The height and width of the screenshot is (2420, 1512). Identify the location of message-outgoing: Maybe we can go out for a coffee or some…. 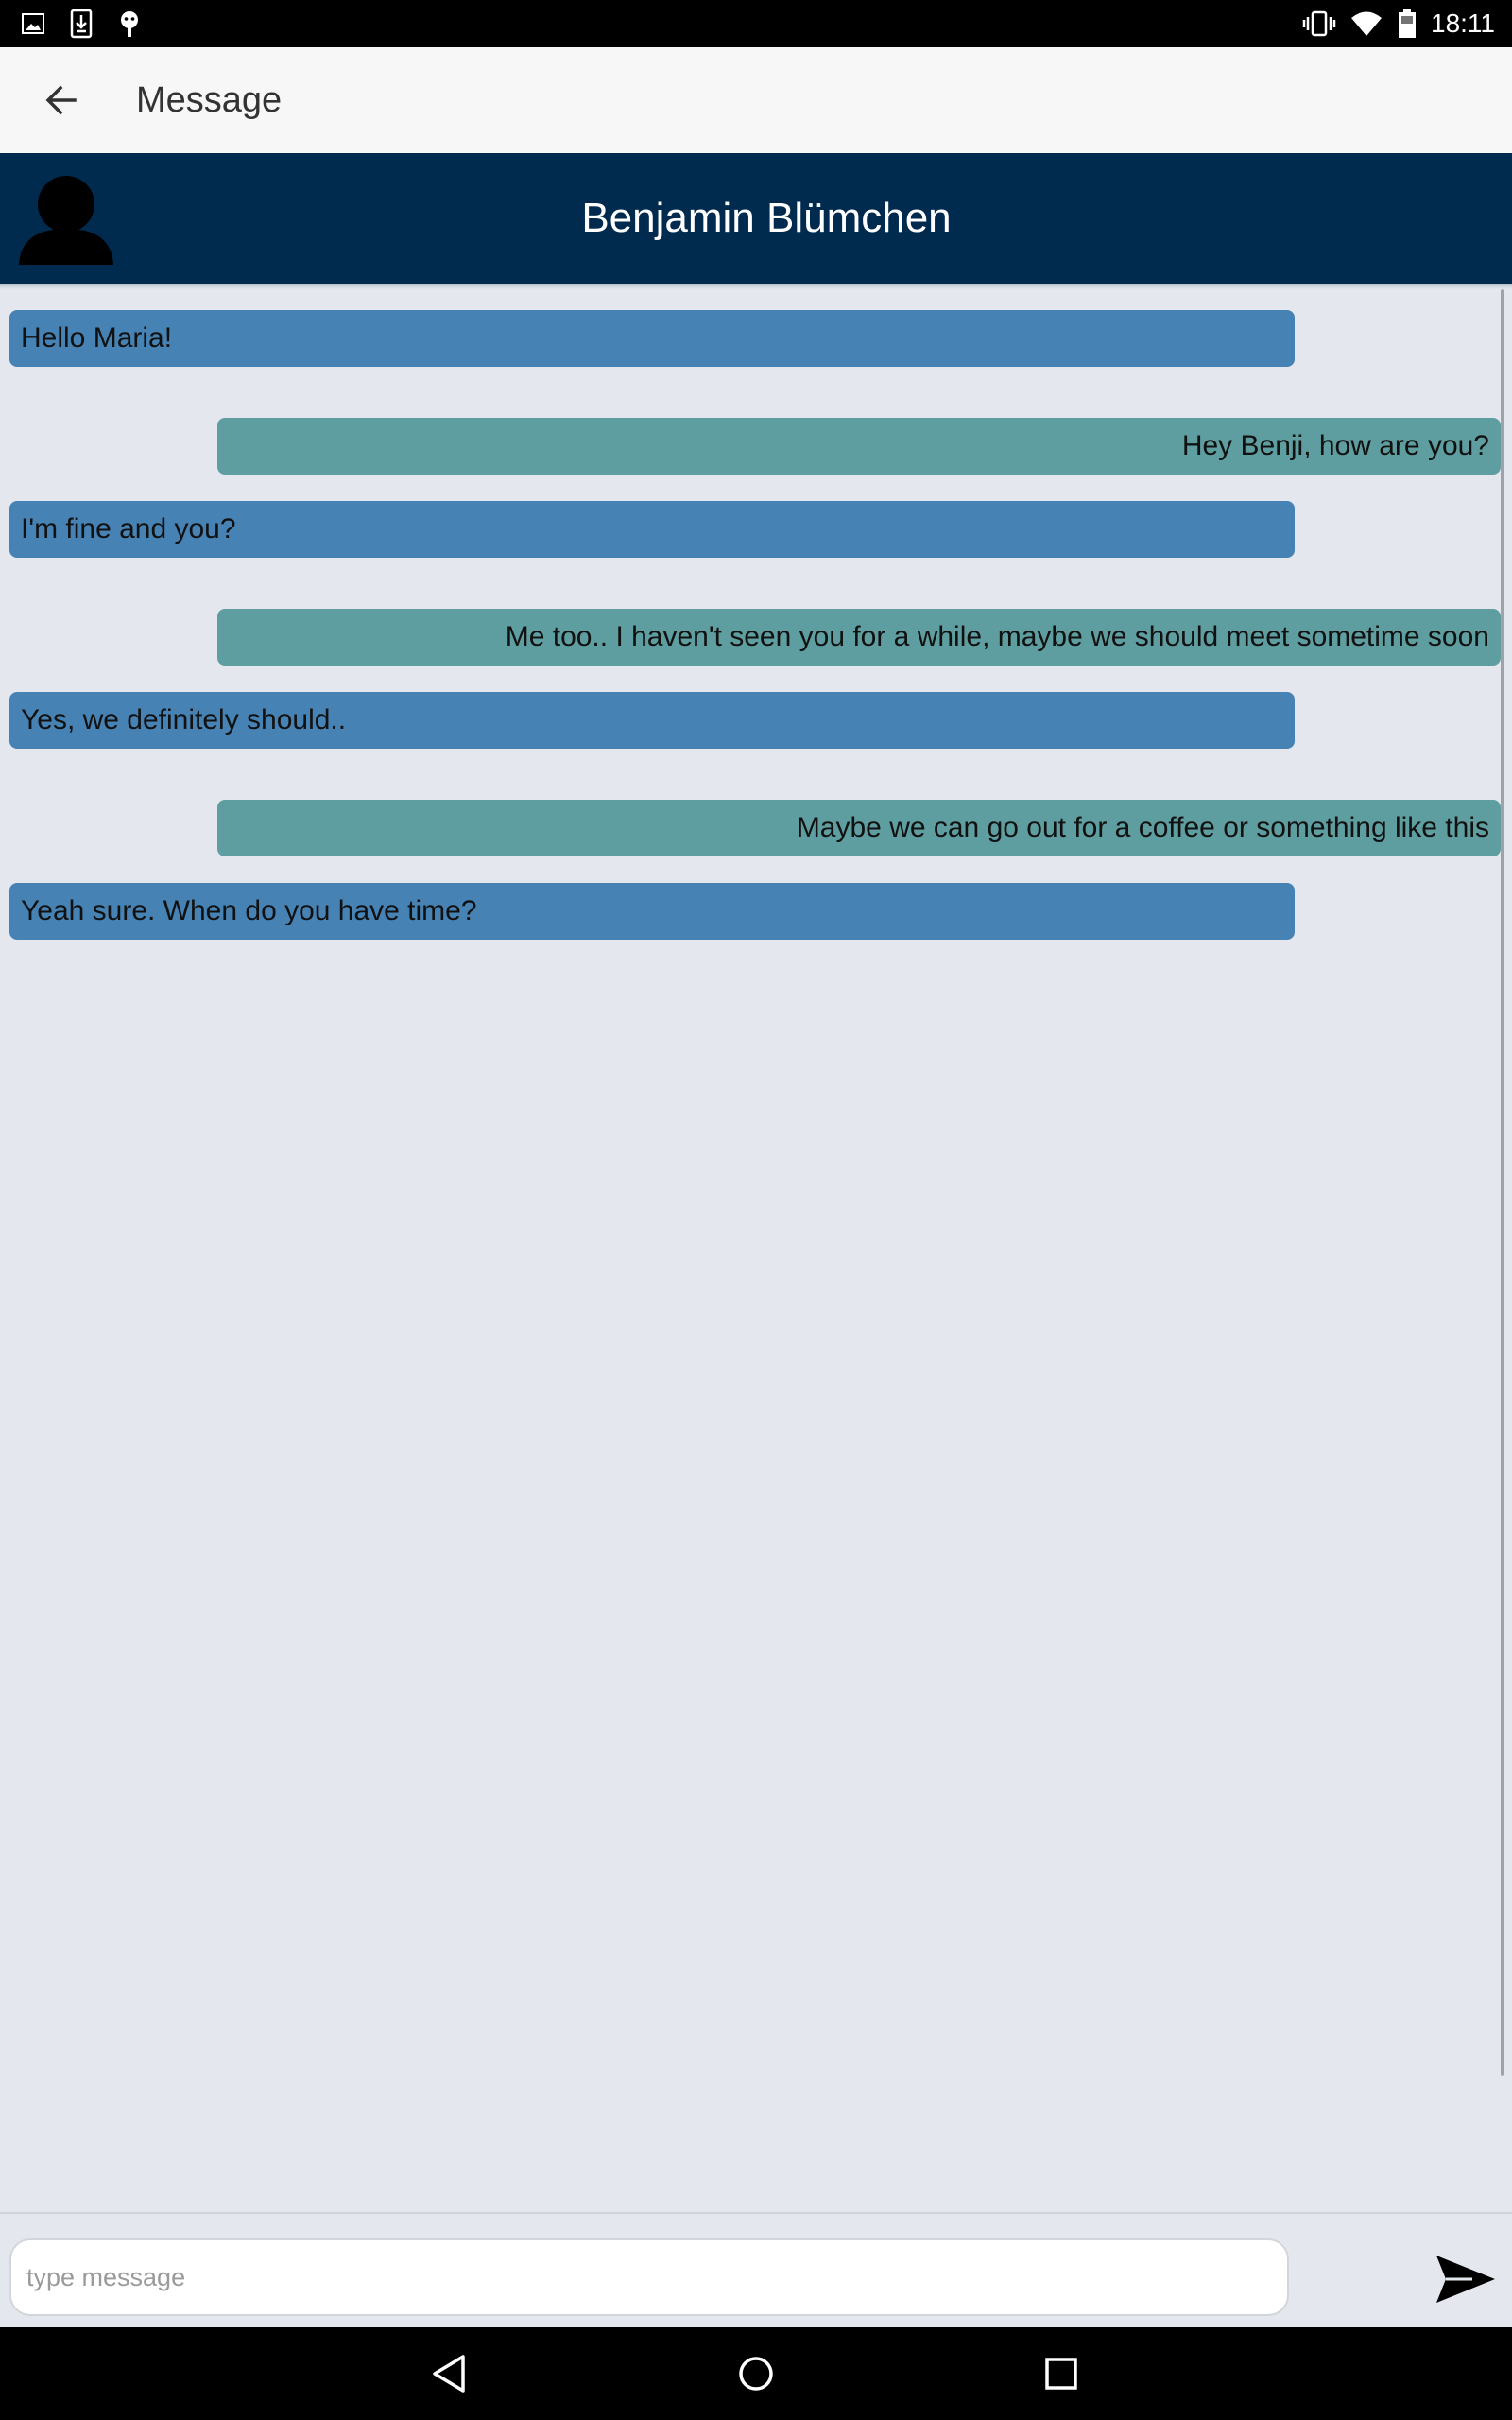
(859, 828).